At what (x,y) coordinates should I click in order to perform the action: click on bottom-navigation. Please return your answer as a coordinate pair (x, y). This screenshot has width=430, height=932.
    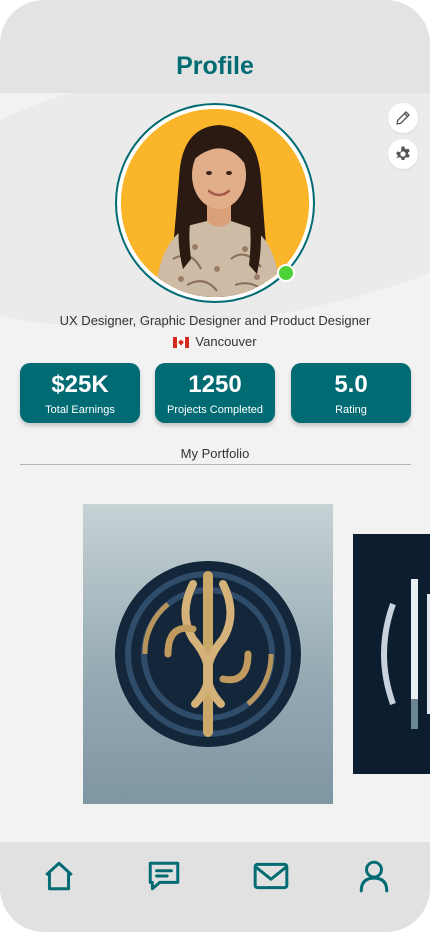
    Looking at the image, I should click on (215, 887).